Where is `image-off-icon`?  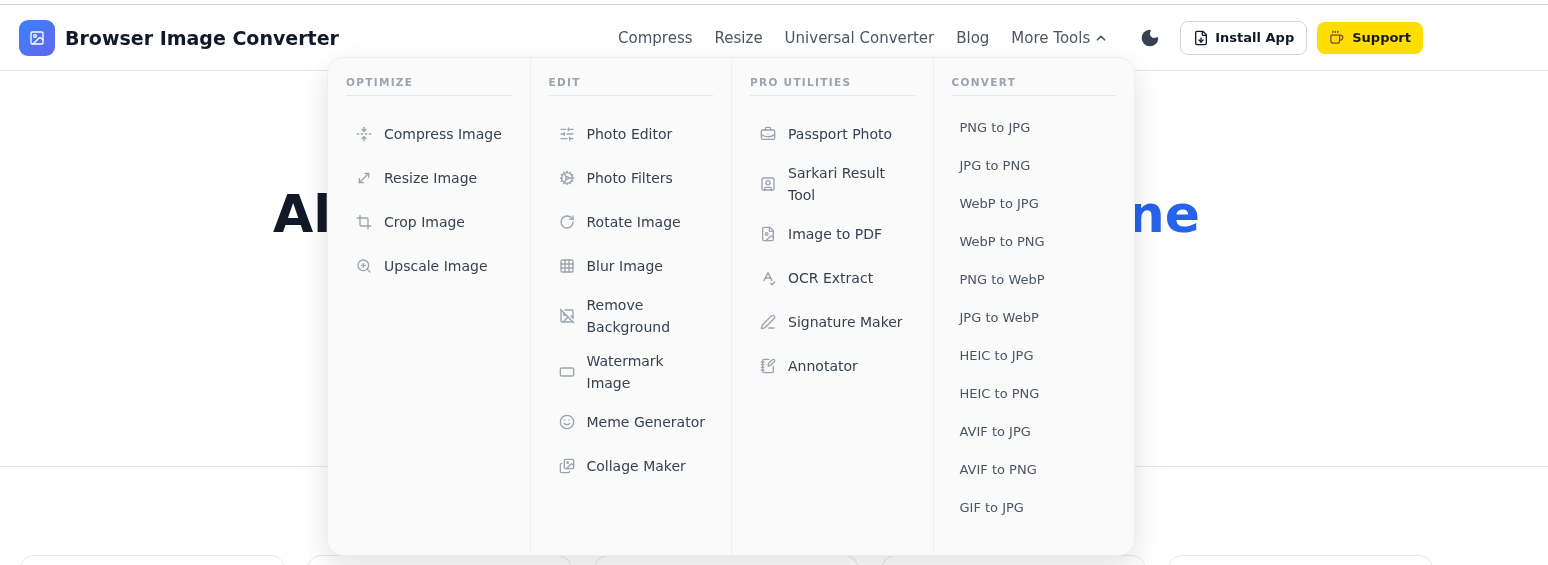 image-off-icon is located at coordinates (566, 316).